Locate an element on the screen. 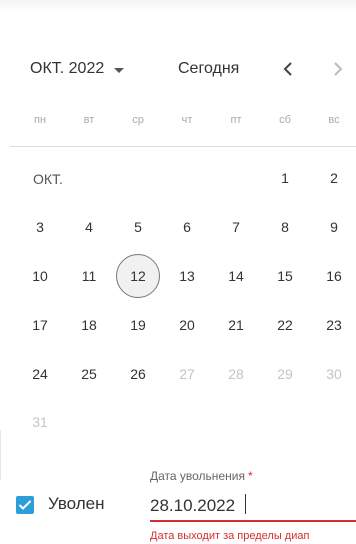 The image size is (356, 544). calendar-day: 14 is located at coordinates (236, 276).